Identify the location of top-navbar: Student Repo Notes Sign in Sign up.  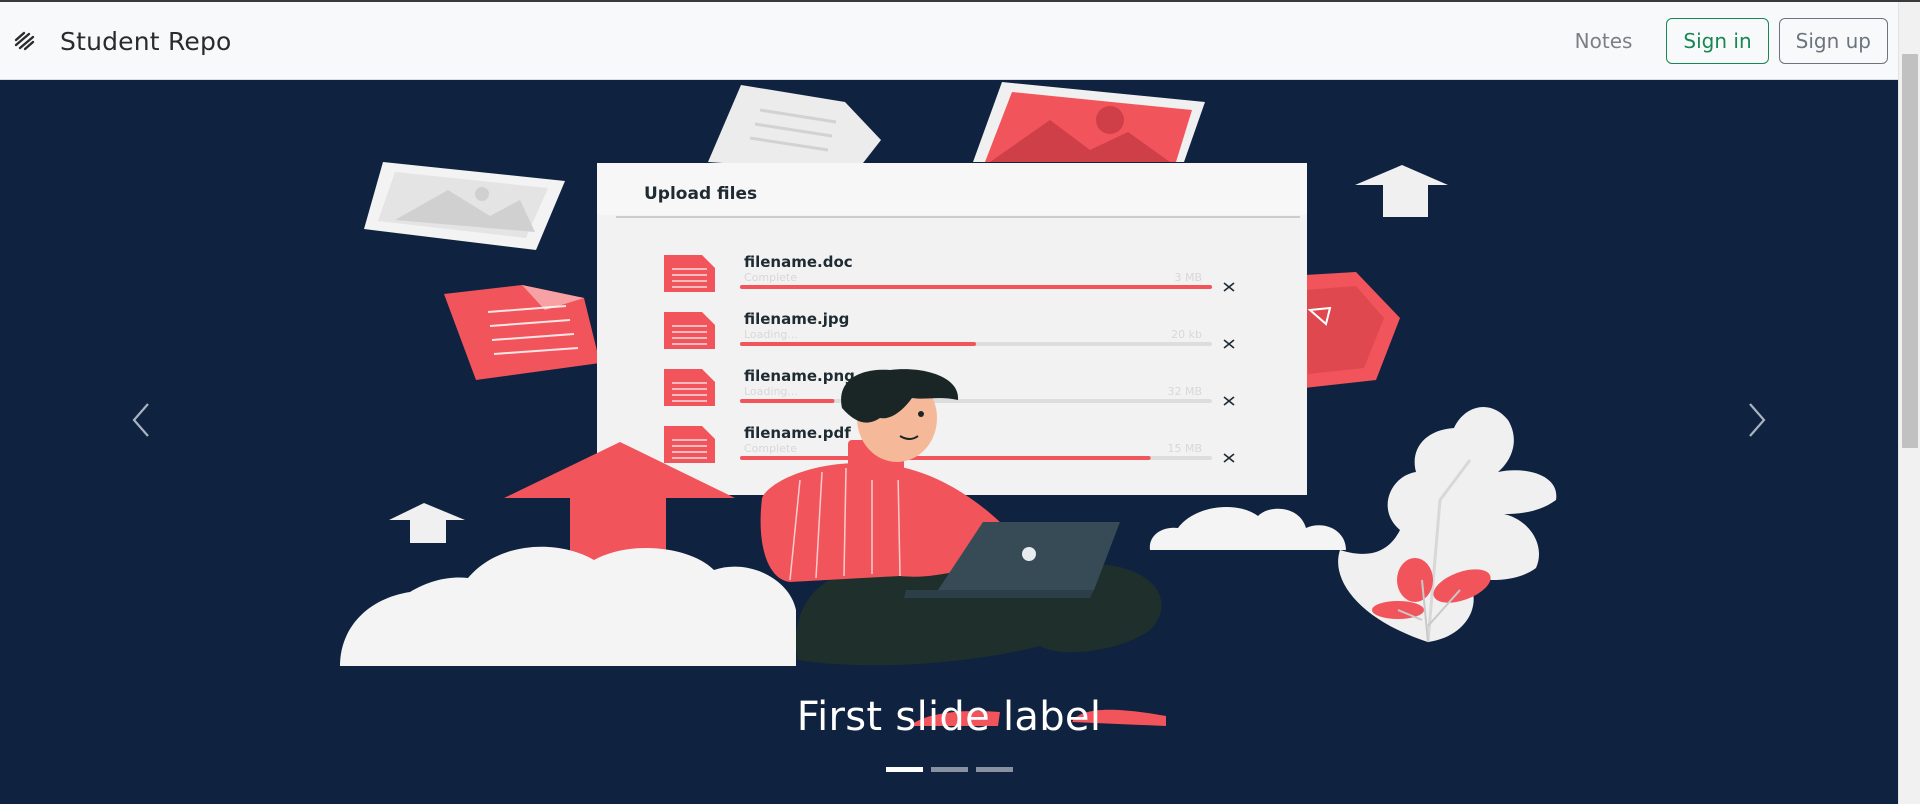
(949, 41).